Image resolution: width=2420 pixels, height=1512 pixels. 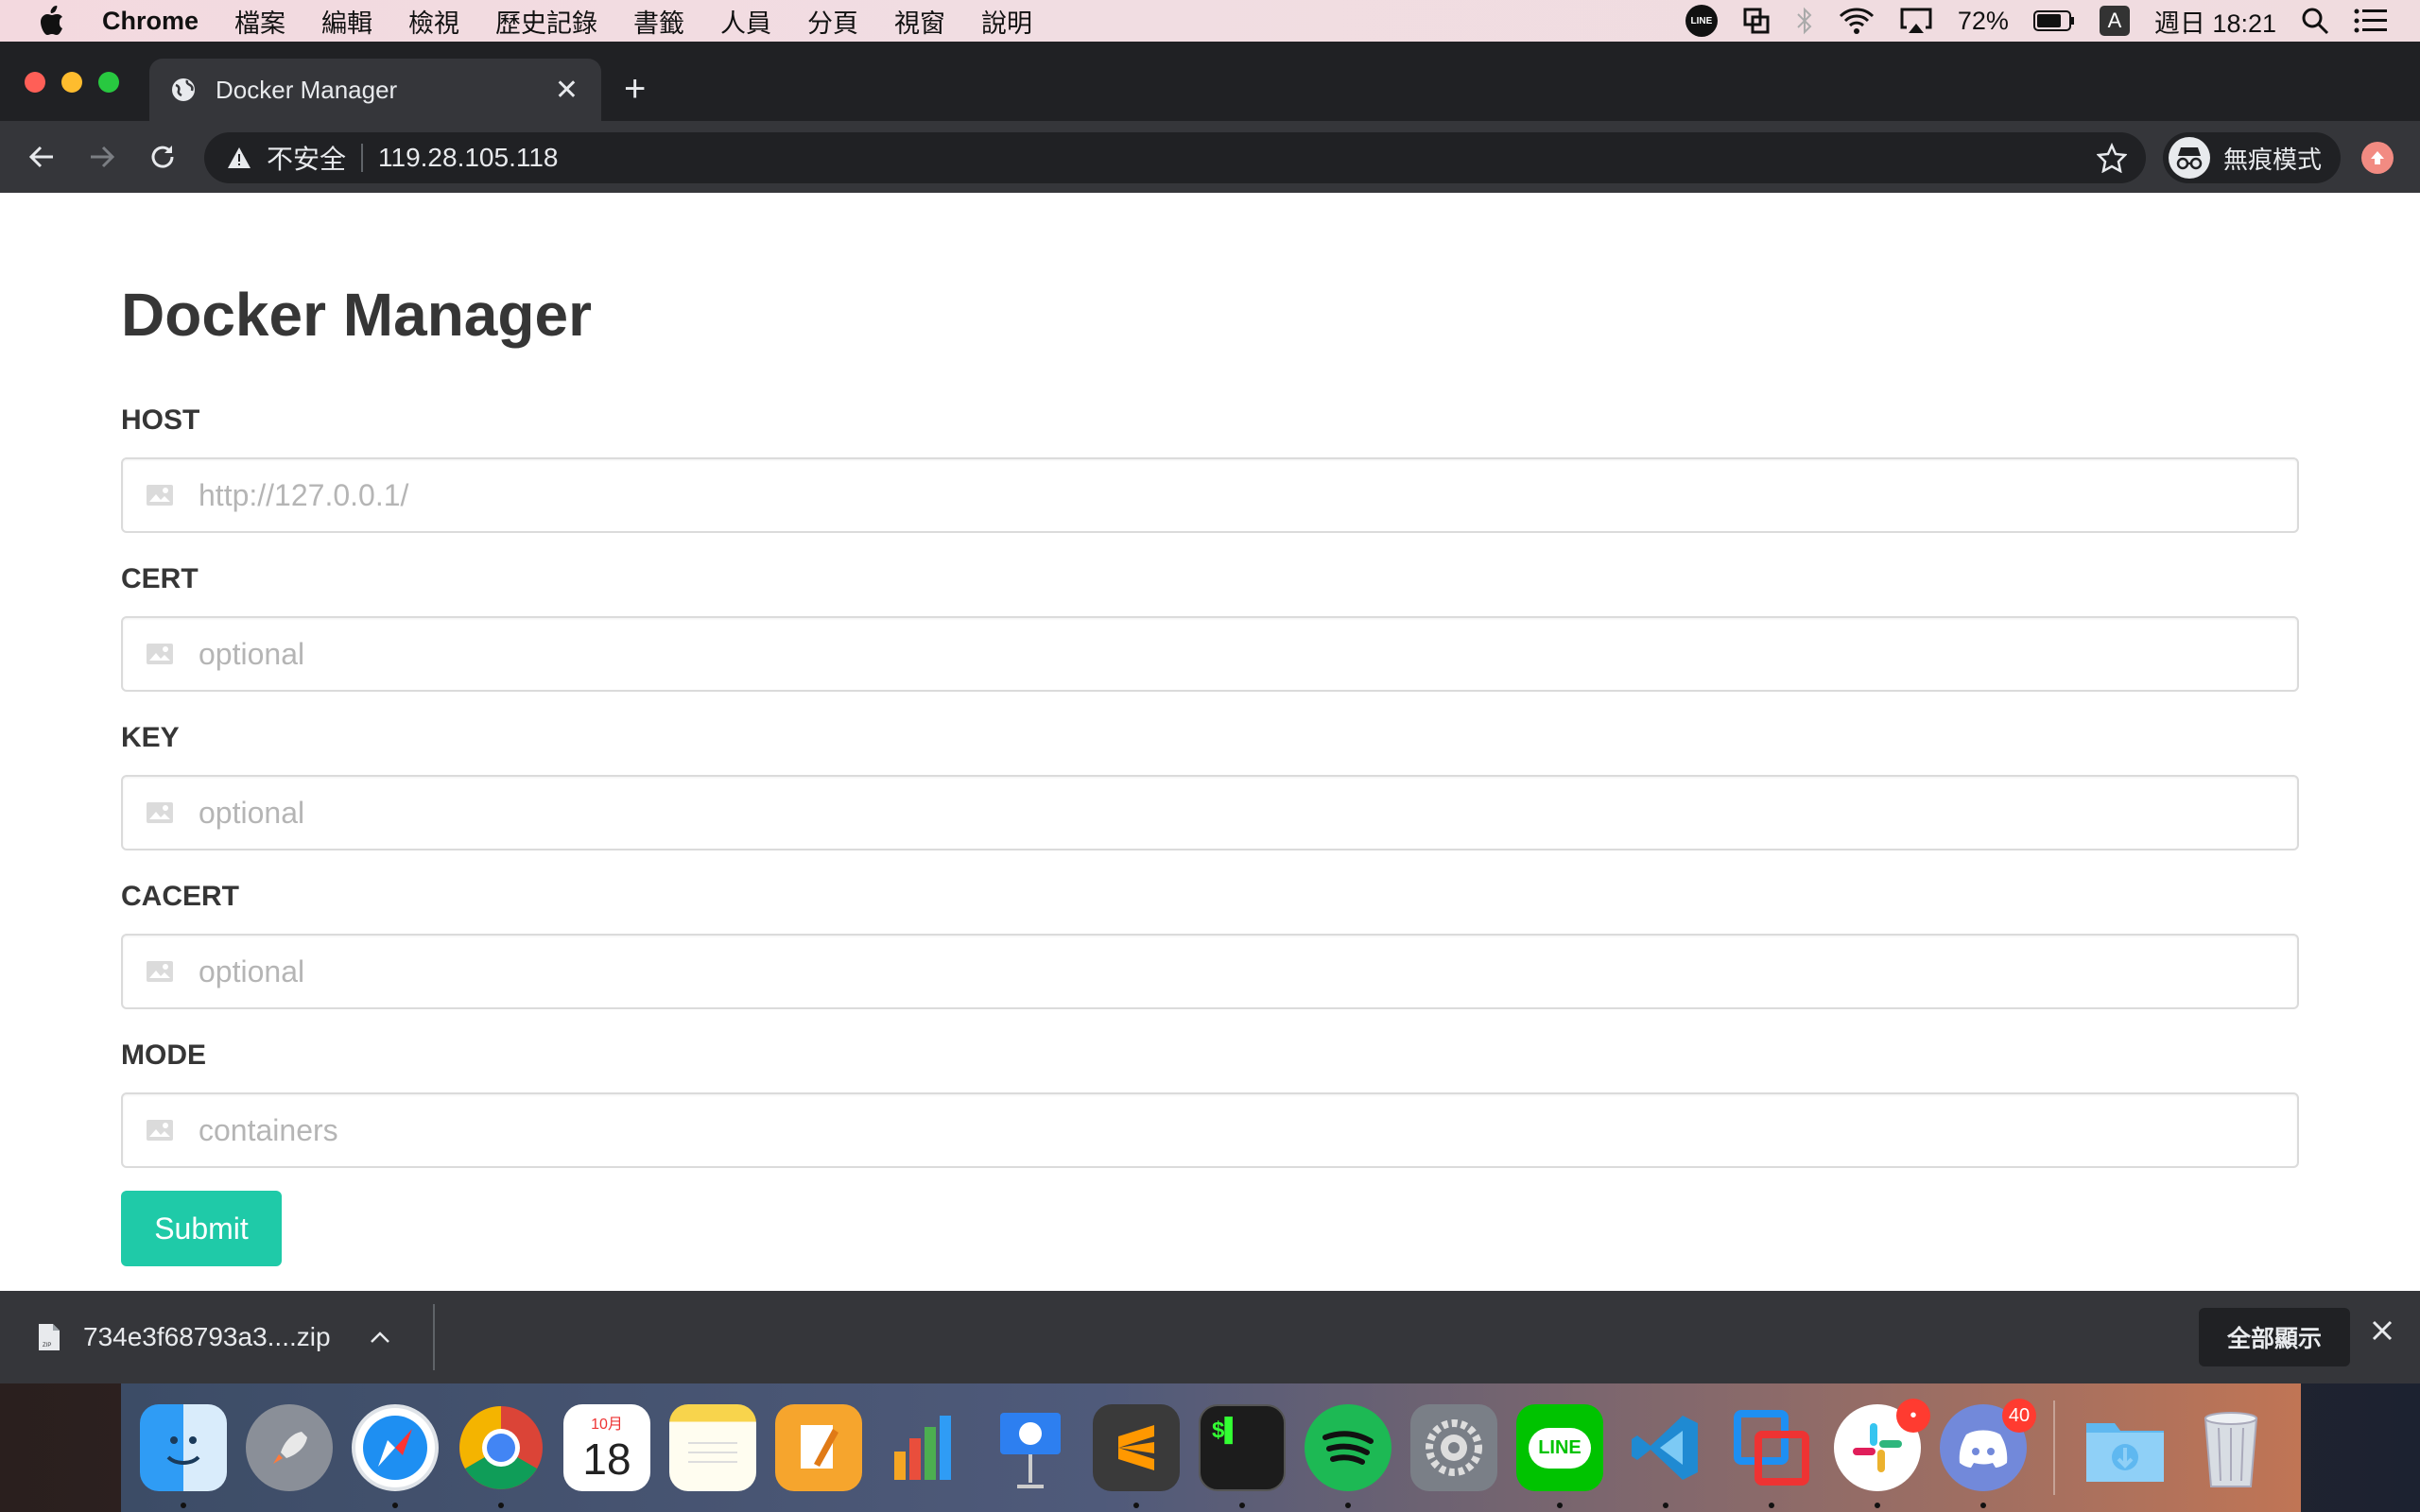 I want to click on menu-edit: 編輯, so click(x=346, y=21).